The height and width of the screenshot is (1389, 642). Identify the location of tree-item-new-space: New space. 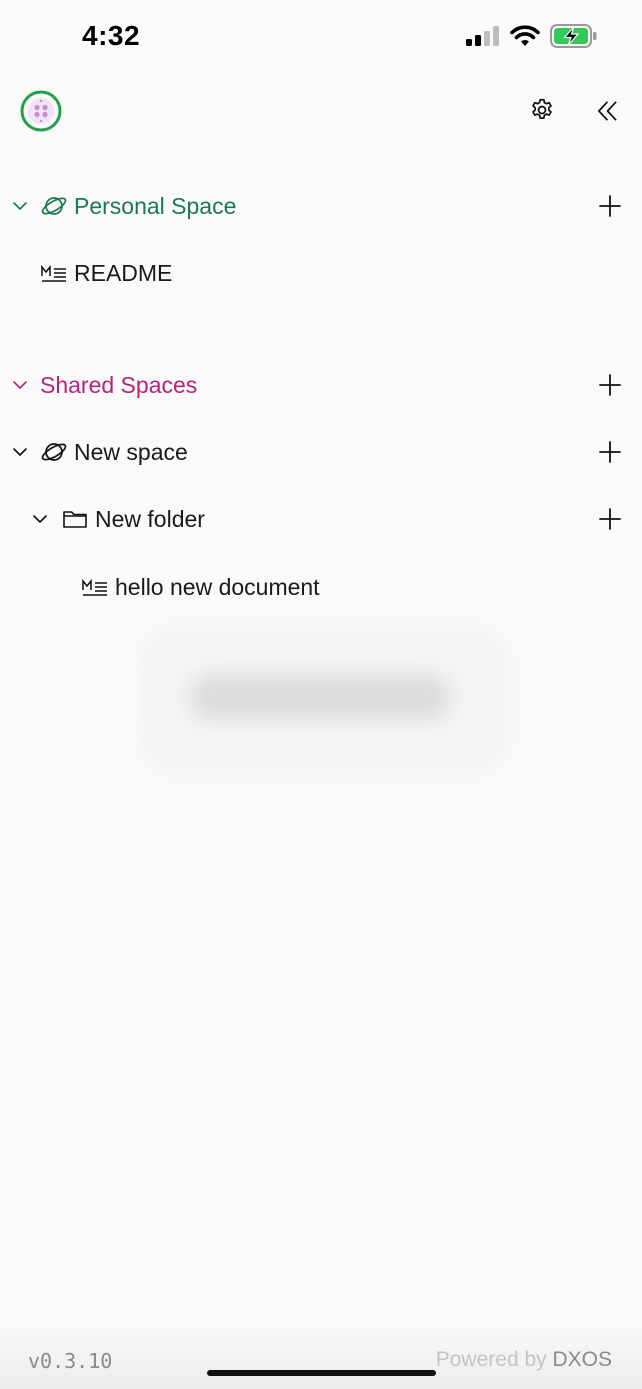
(321, 452).